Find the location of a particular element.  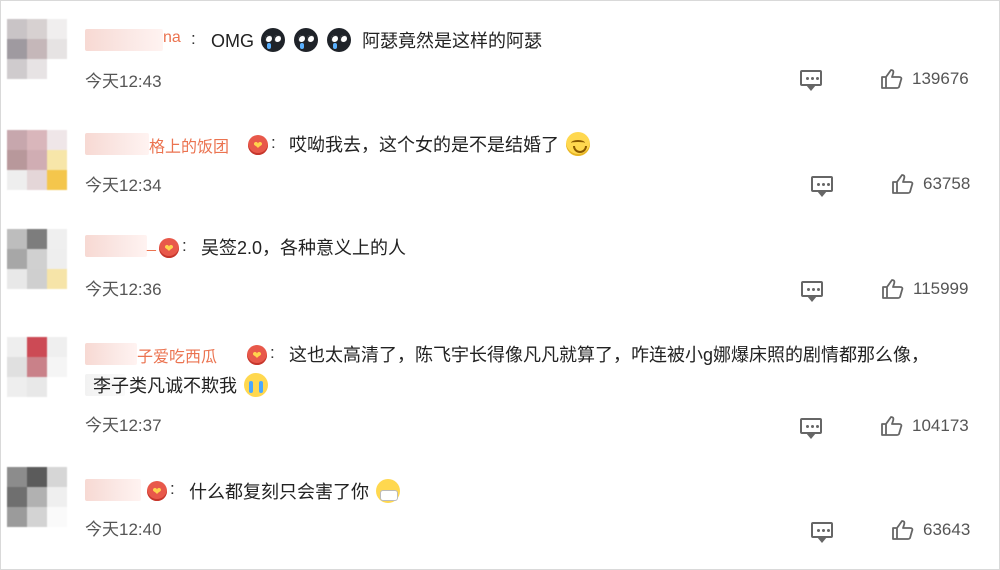

comment-text-line2: 李子类凡诚不欺我 is located at coordinates (181, 385).